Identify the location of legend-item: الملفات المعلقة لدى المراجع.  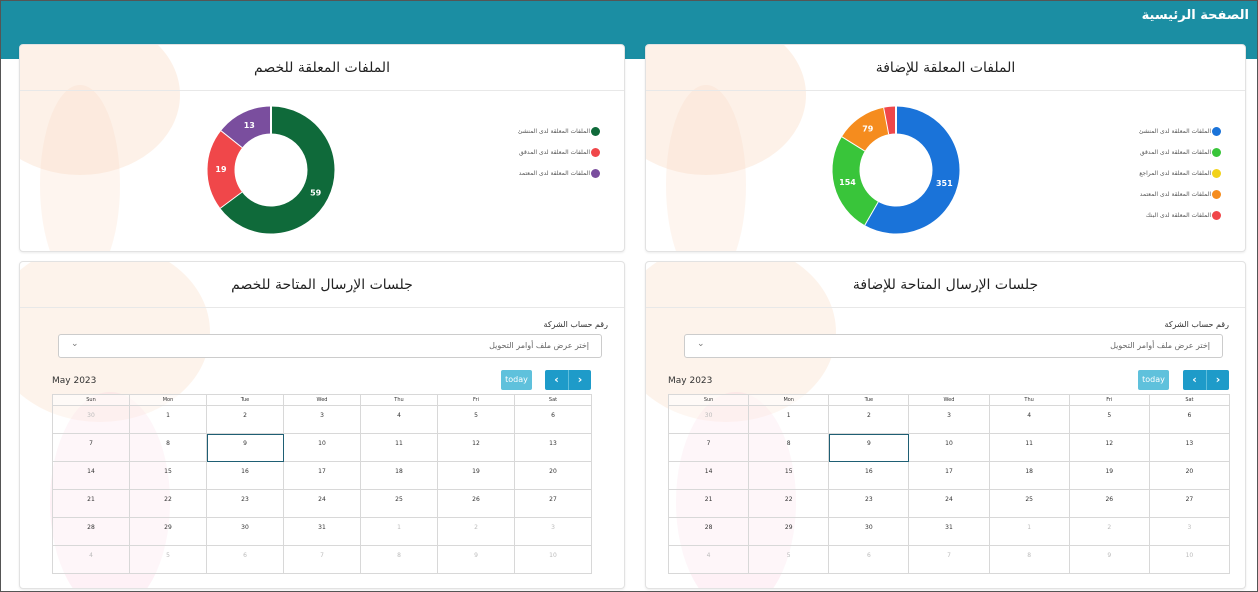
(1180, 173).